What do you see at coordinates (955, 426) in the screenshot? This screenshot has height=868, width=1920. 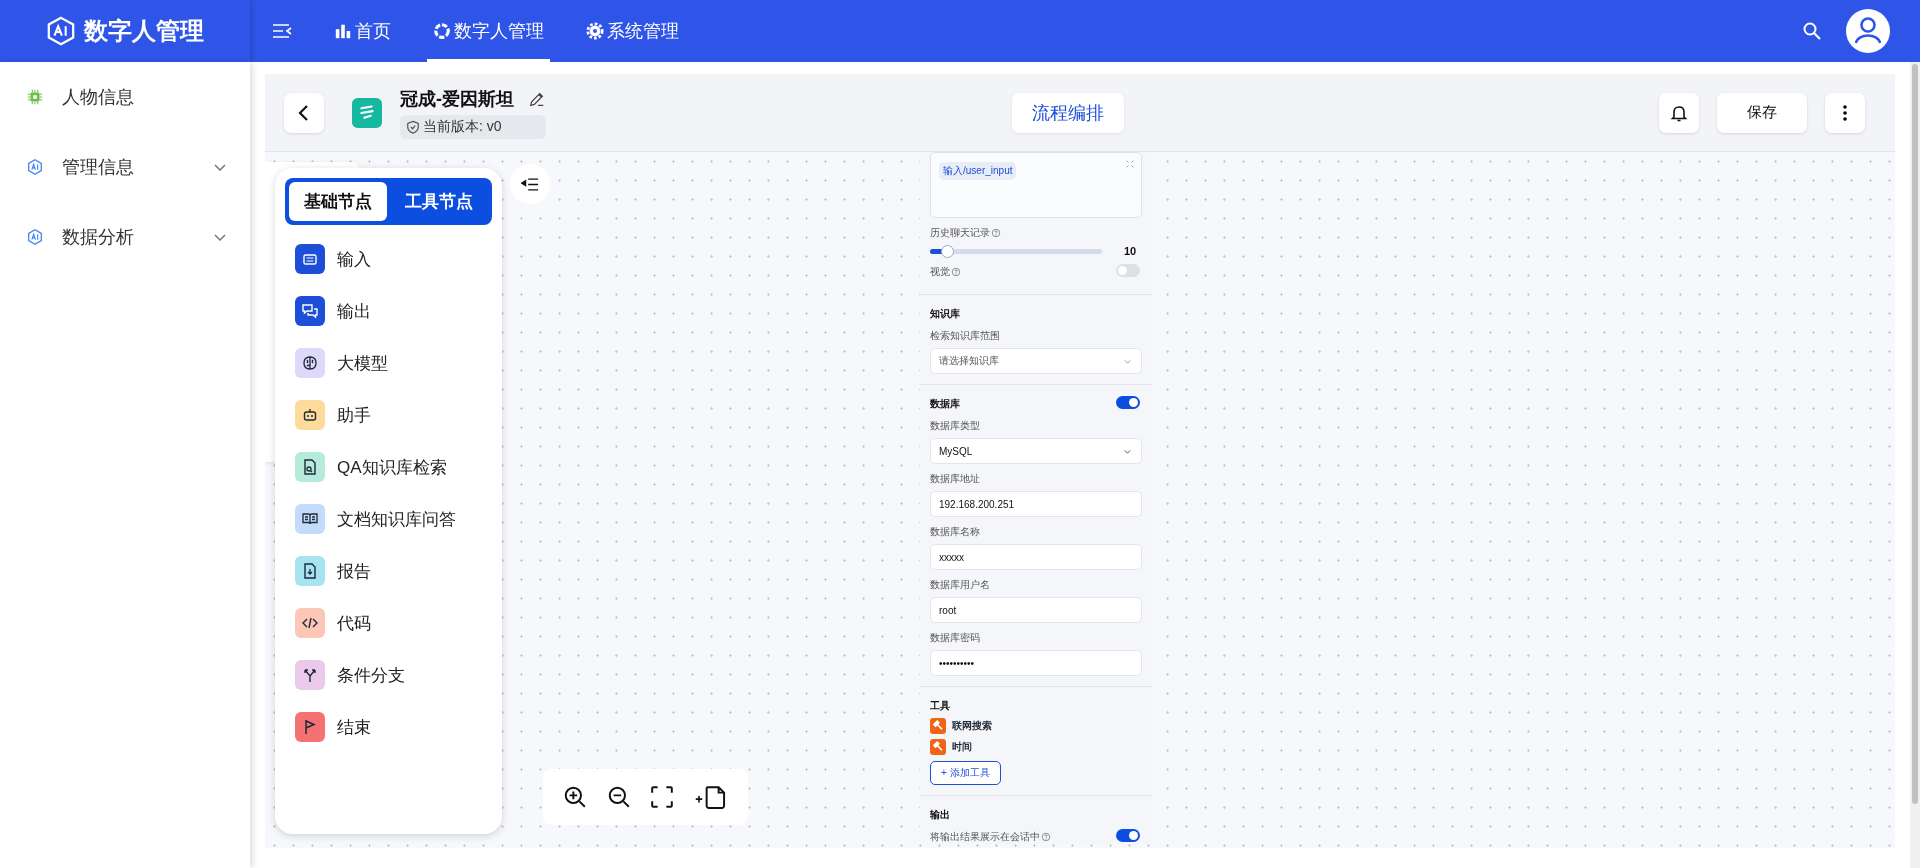 I see `field-label: 数据库类型` at bounding box center [955, 426].